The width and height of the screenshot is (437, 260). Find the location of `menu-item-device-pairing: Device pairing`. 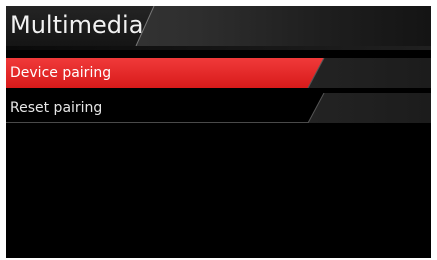

menu-item-device-pairing: Device pairing is located at coordinates (218, 73).